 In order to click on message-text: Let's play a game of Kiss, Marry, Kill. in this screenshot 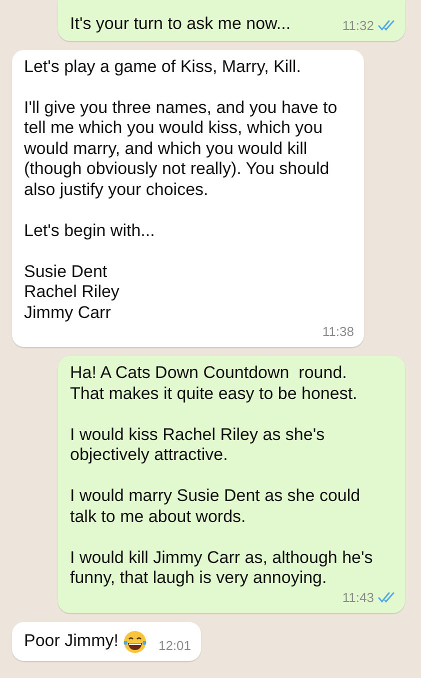, I will do `click(163, 66)`.